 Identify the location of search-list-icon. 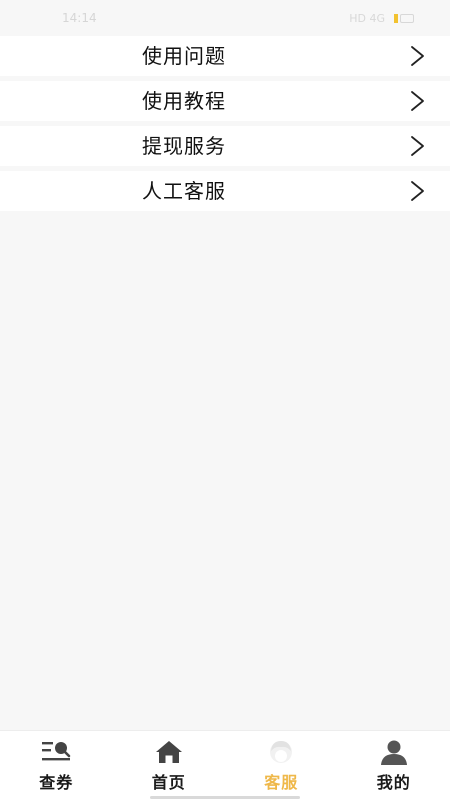
(56, 751).